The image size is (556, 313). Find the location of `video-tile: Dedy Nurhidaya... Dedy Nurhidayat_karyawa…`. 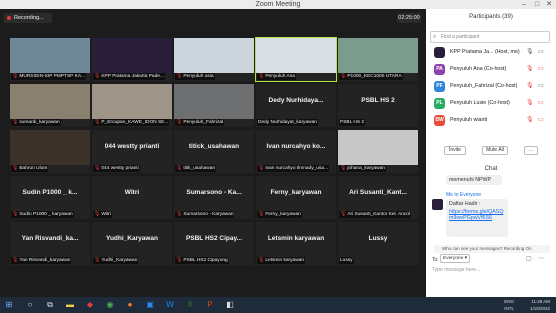

video-tile: Dedy Nurhidaya... Dedy Nurhidayat_karyawa… is located at coordinates (296, 105).